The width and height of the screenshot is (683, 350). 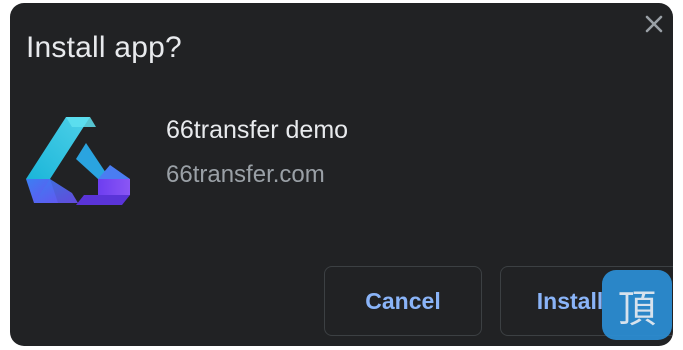 I want to click on dialog-title: Install app?, so click(x=104, y=47).